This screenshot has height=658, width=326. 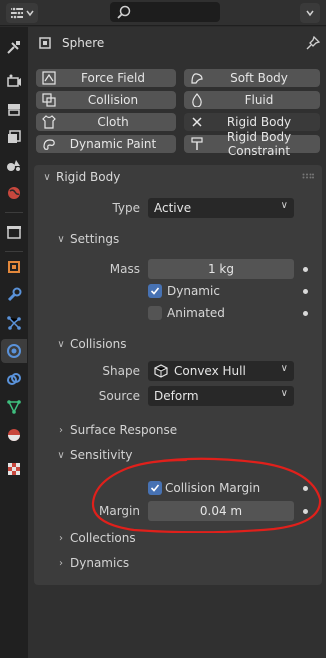 I want to click on editor-type-dropdown, so click(x=22, y=13).